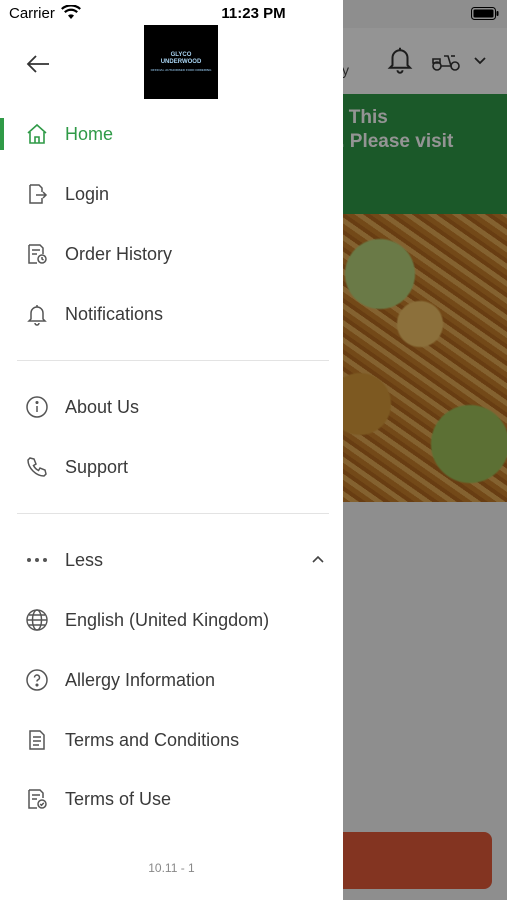  What do you see at coordinates (167, 619) in the screenshot?
I see `menu-item-label: English (United Kingdom)` at bounding box center [167, 619].